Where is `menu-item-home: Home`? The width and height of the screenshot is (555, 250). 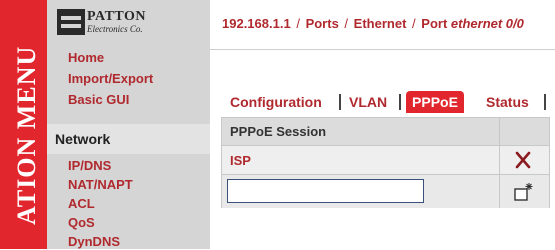 menu-item-home: Home is located at coordinates (86, 58).